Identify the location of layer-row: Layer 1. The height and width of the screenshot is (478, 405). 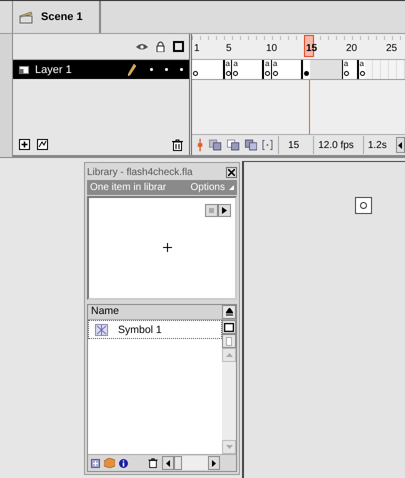
(101, 69).